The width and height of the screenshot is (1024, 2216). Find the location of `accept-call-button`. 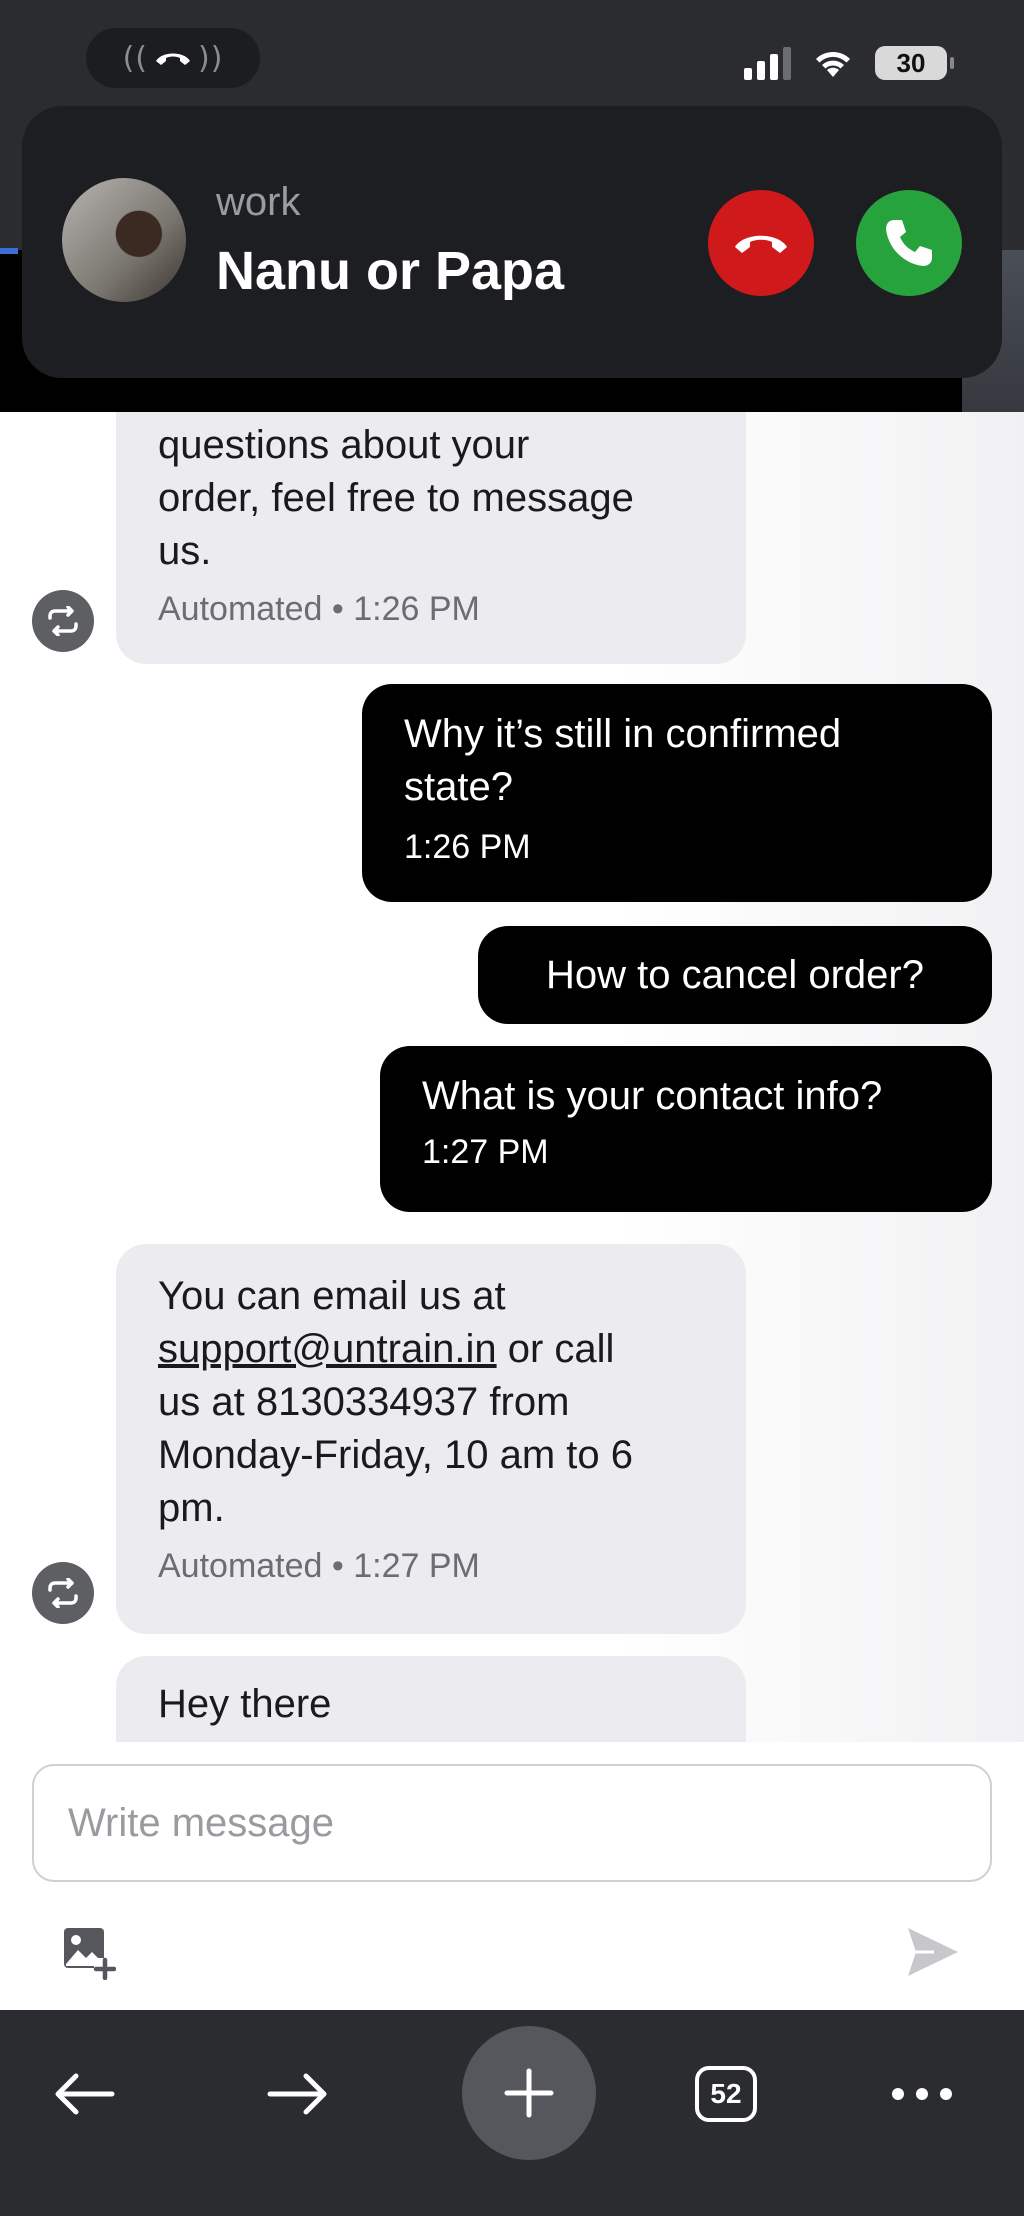

accept-call-button is located at coordinates (909, 243).